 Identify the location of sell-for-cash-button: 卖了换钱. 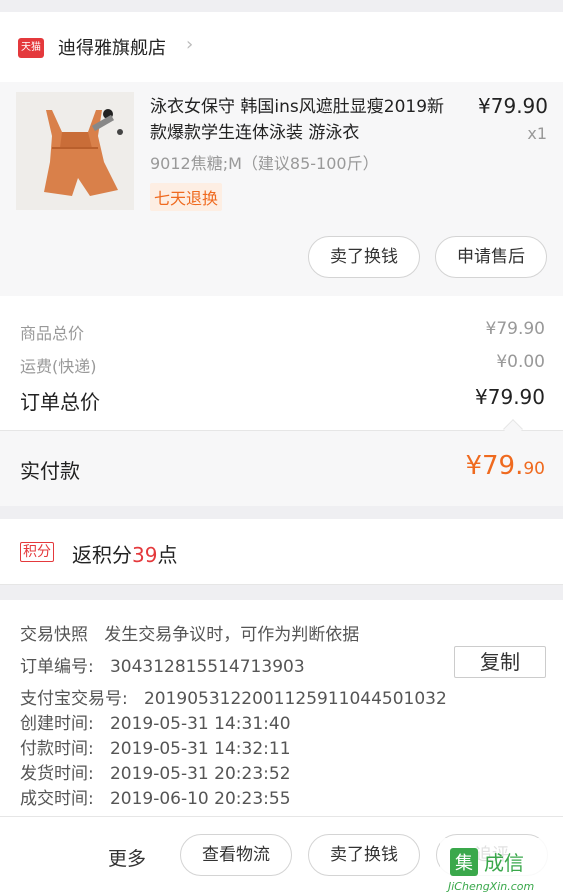
(364, 257).